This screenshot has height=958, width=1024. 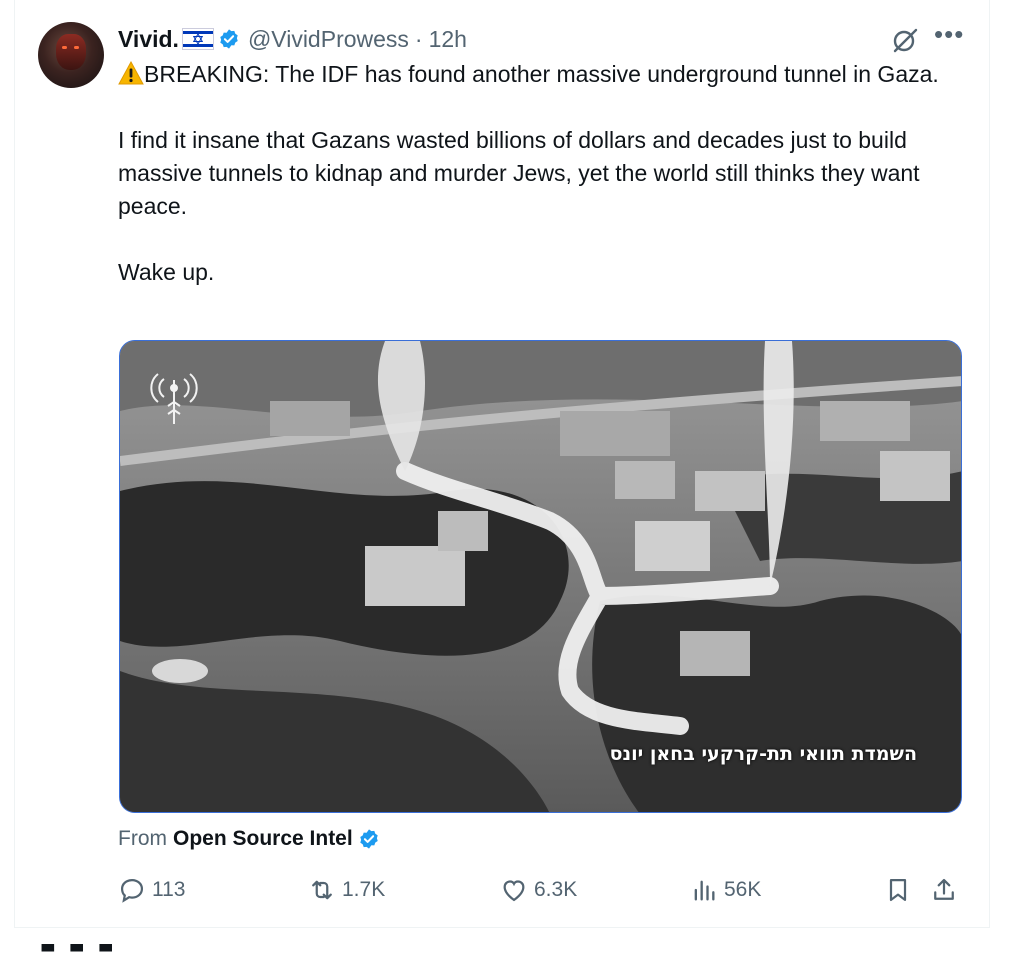 What do you see at coordinates (944, 889) in the screenshot?
I see `share-icon` at bounding box center [944, 889].